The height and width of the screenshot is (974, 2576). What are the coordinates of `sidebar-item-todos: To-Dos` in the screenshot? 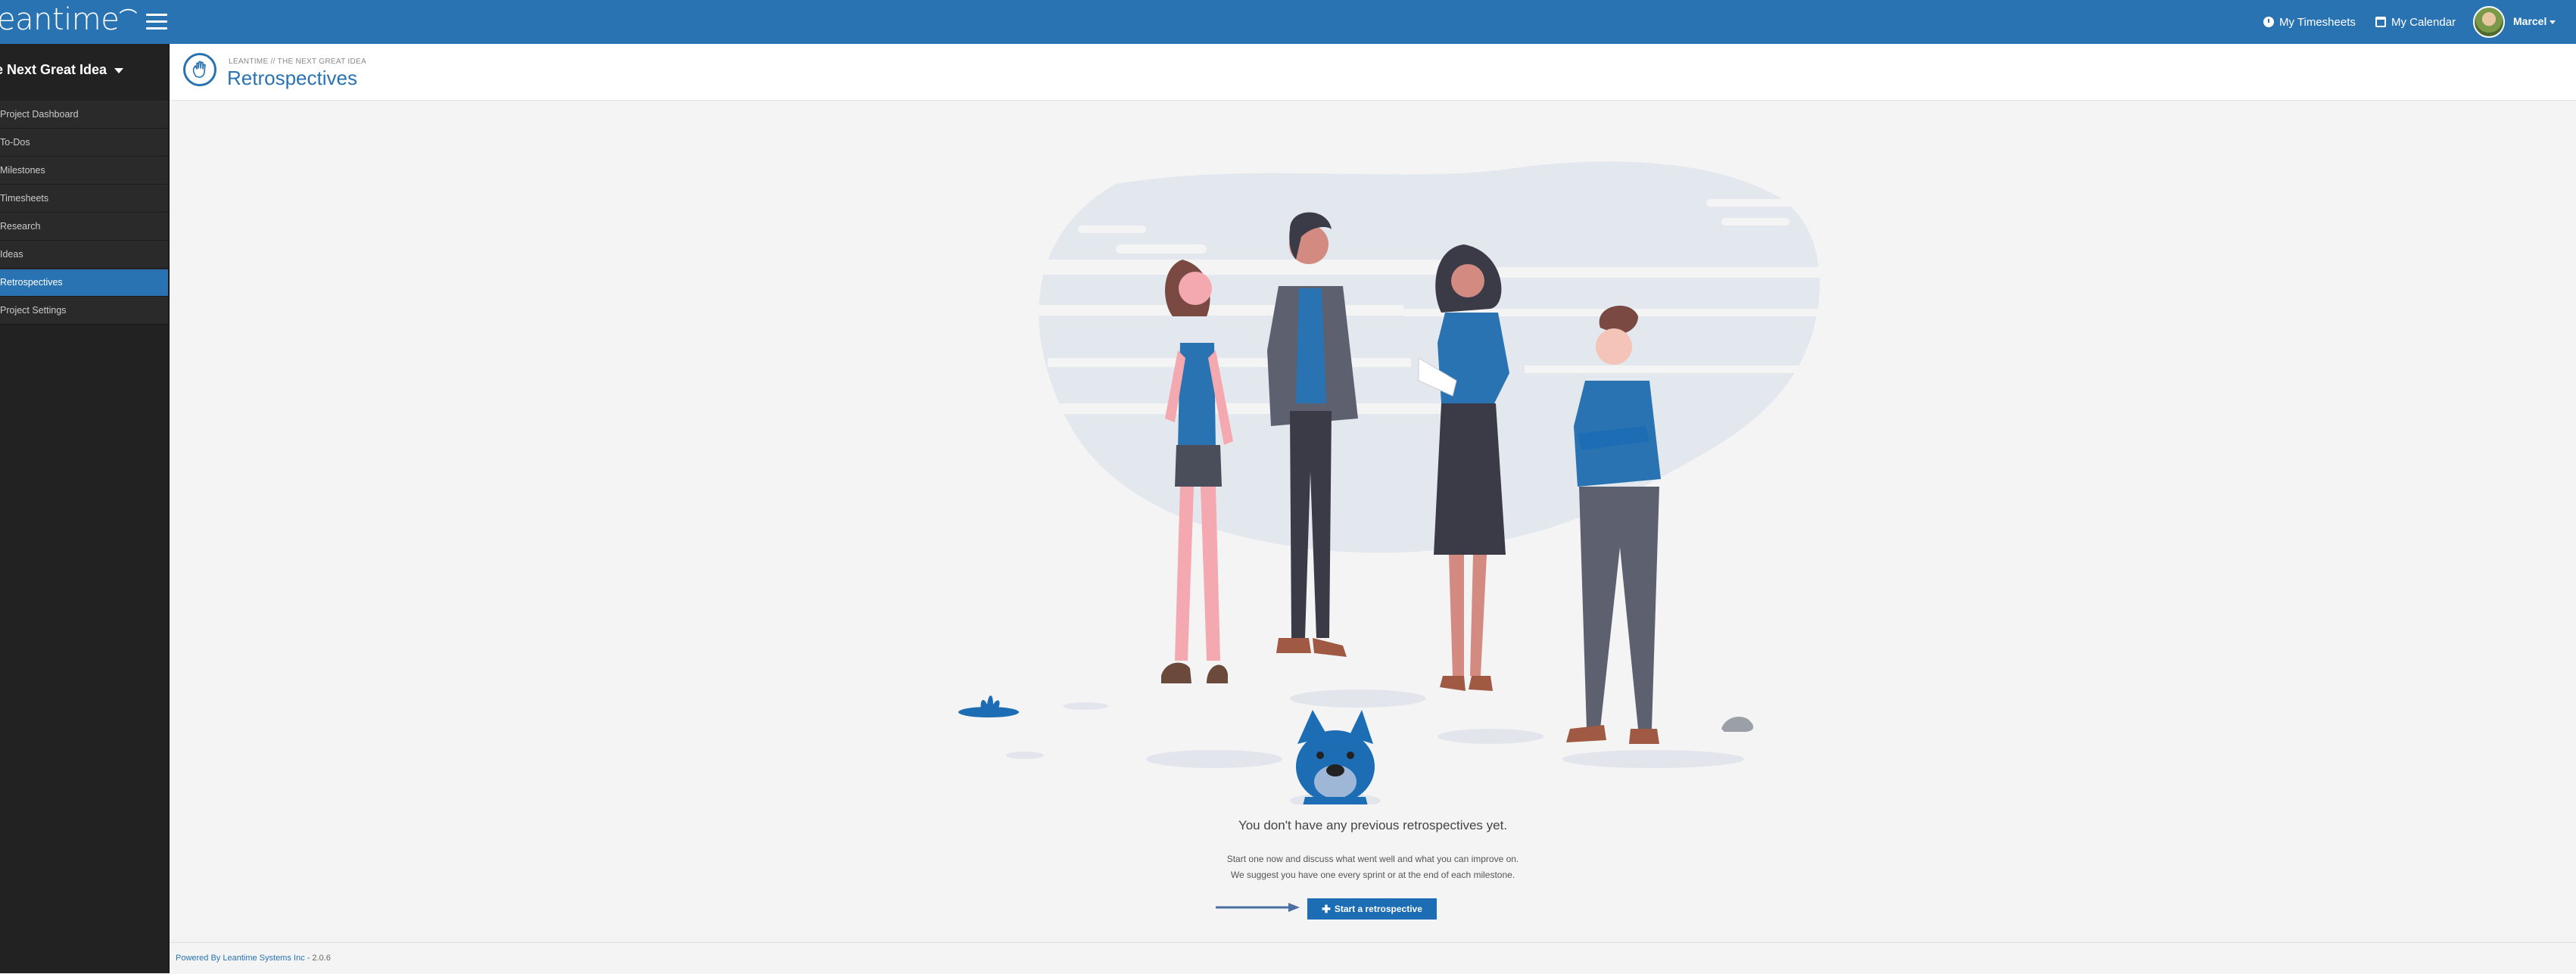 It's located at (84, 143).